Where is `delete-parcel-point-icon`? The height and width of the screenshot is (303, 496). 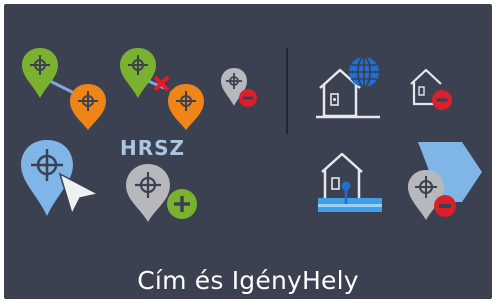 delete-parcel-point-icon is located at coordinates (445, 181).